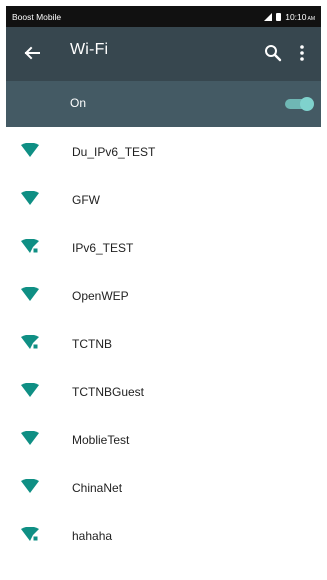 The image size is (327, 580). What do you see at coordinates (296, 16) in the screenshot?
I see `clock-time: 10:10` at bounding box center [296, 16].